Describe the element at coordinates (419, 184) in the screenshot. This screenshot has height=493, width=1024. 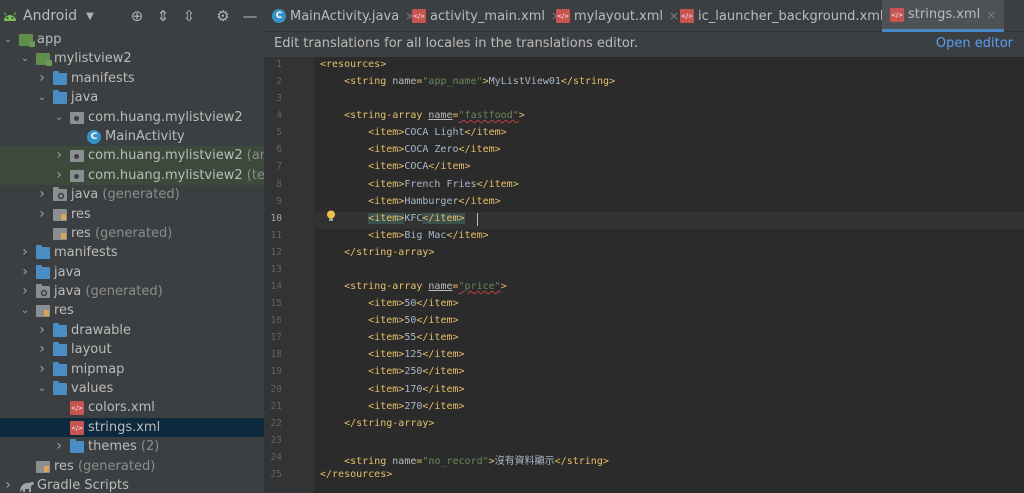
I see `code-line: <item>French Fries</item>` at that location.